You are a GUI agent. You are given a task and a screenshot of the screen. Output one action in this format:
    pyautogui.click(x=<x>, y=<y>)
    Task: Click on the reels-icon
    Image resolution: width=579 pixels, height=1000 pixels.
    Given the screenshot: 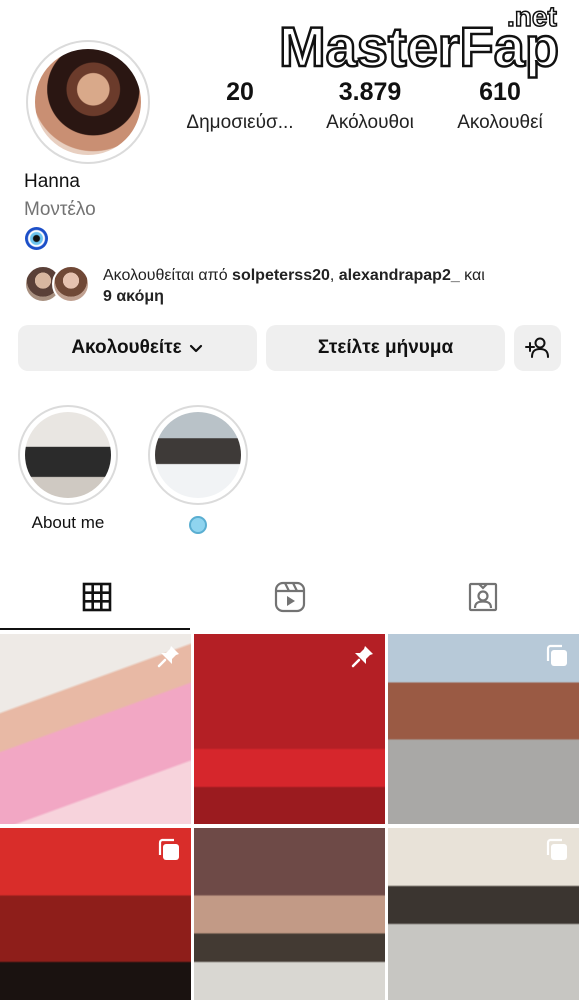 What is the action you would take?
    pyautogui.click(x=289, y=597)
    